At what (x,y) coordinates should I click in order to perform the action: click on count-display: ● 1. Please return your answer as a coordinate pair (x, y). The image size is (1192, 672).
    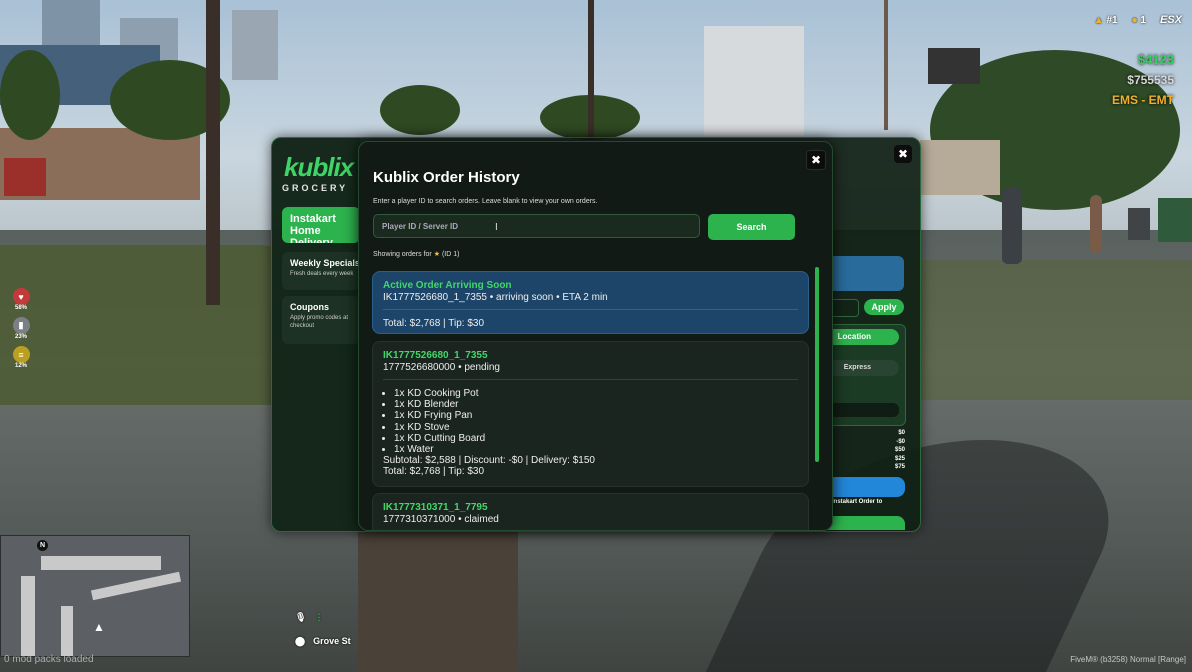
    Looking at the image, I should click on (1139, 20).